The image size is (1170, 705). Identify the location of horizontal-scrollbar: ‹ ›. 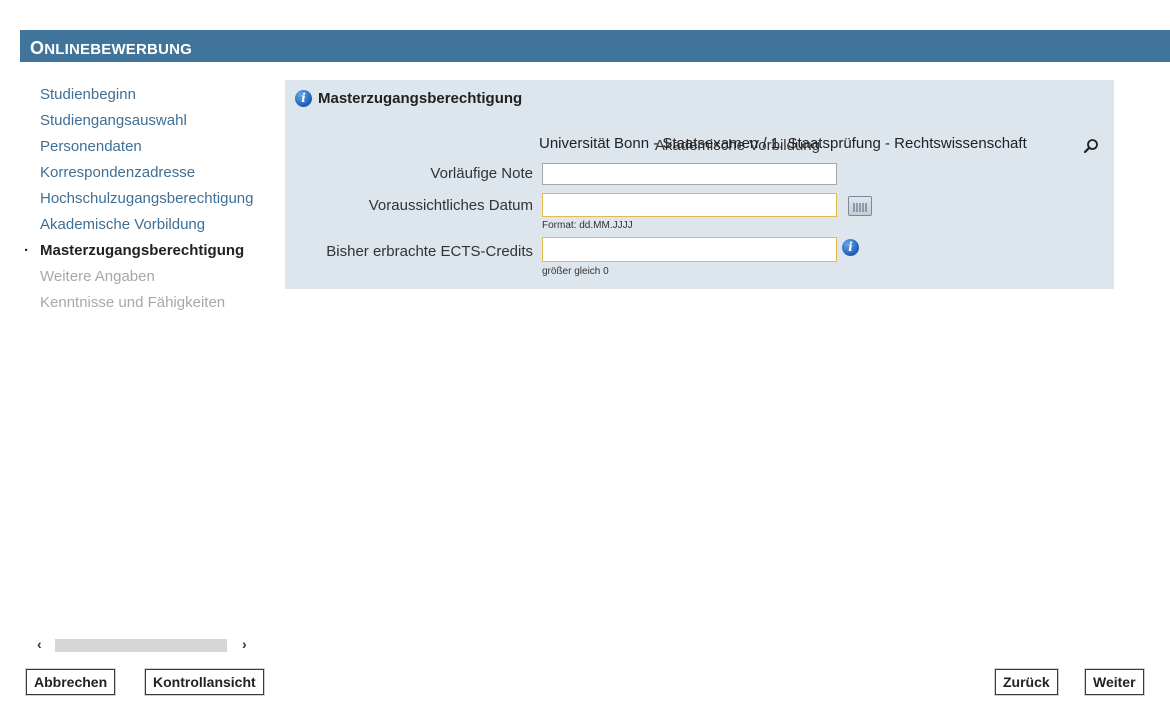
(146, 644).